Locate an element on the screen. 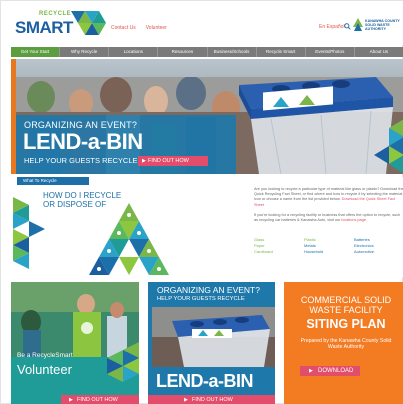 This screenshot has height=404, width=403. recycle-heading-line1: HOW DO I RECYCLE is located at coordinates (82, 195).